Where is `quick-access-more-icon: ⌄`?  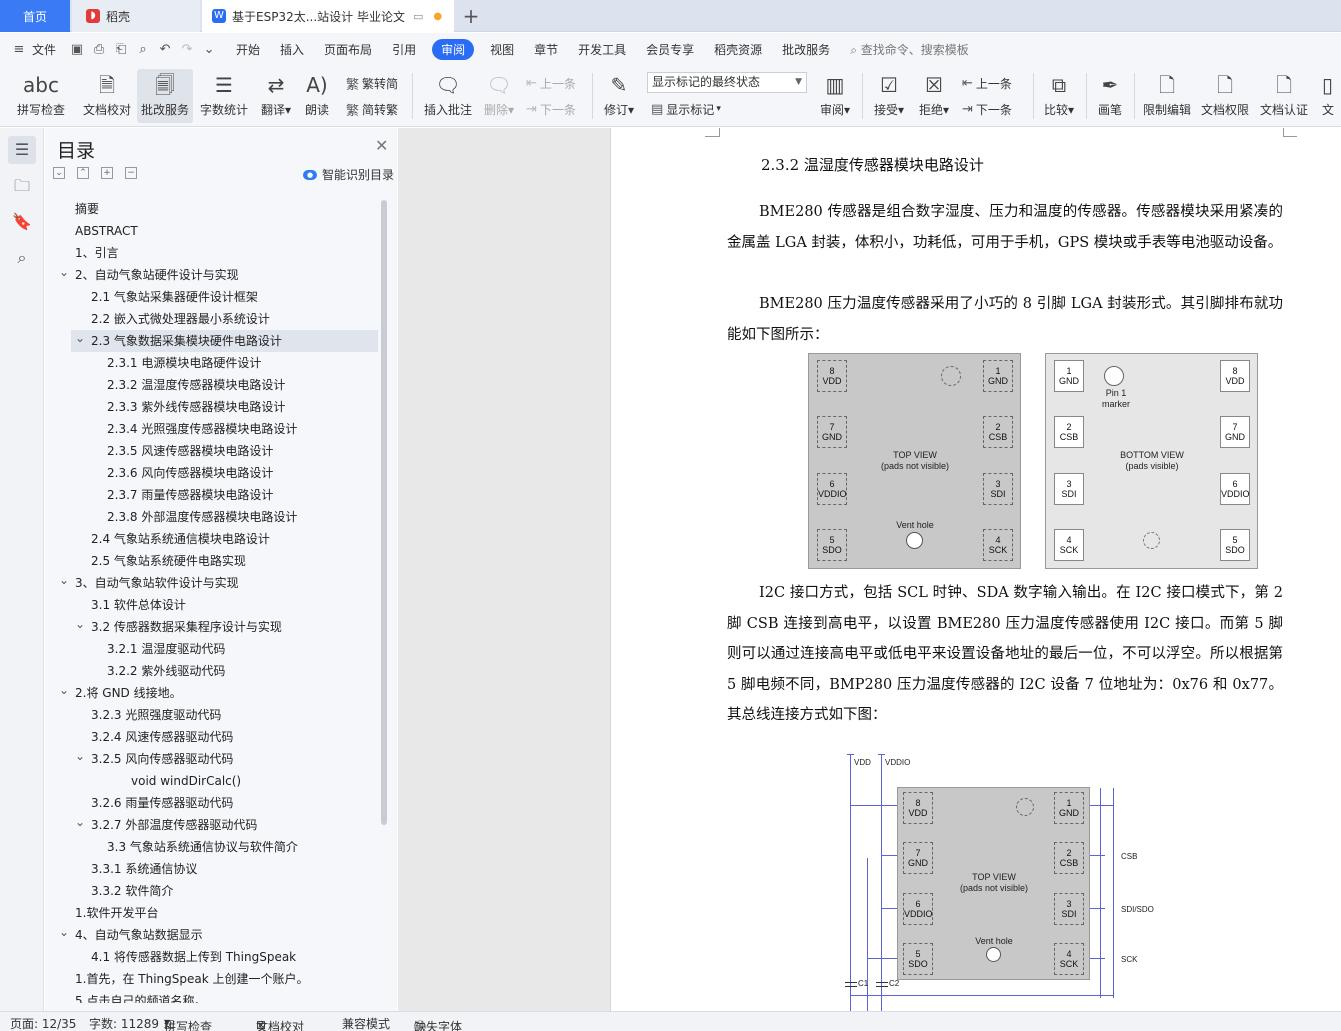 quick-access-more-icon: ⌄ is located at coordinates (209, 49).